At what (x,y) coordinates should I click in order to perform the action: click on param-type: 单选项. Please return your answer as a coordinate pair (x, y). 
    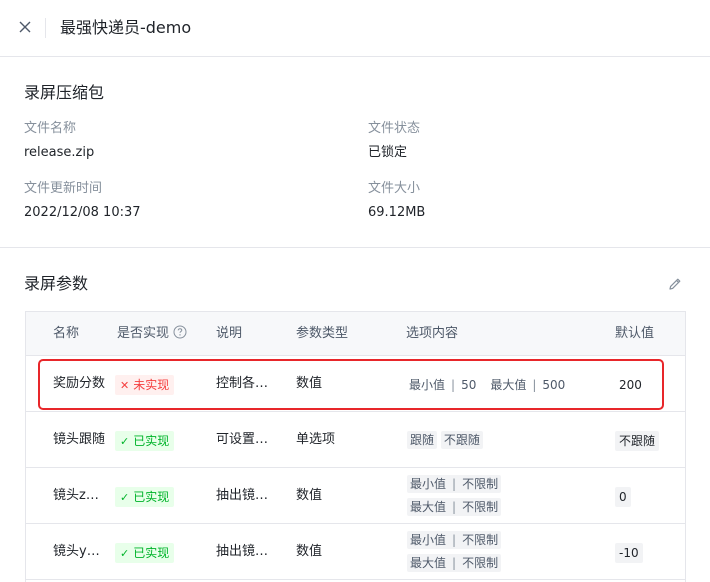
    Looking at the image, I should click on (316, 439).